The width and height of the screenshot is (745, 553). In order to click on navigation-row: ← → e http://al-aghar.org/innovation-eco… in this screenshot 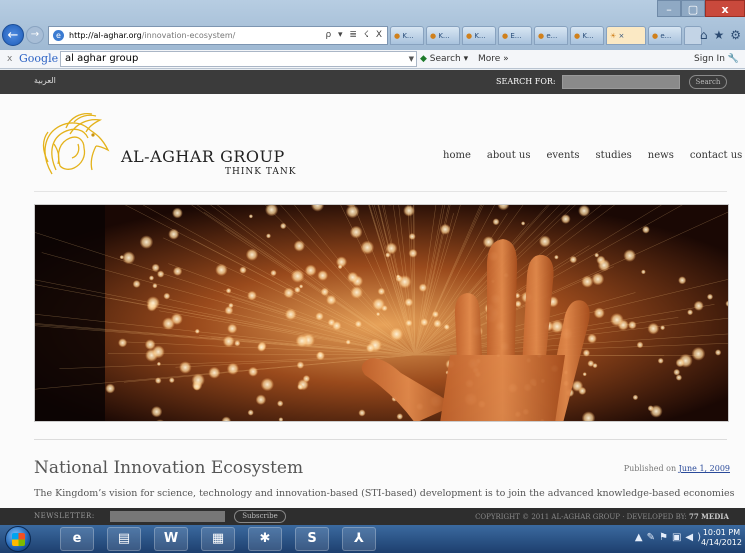, I will do `click(372, 36)`.